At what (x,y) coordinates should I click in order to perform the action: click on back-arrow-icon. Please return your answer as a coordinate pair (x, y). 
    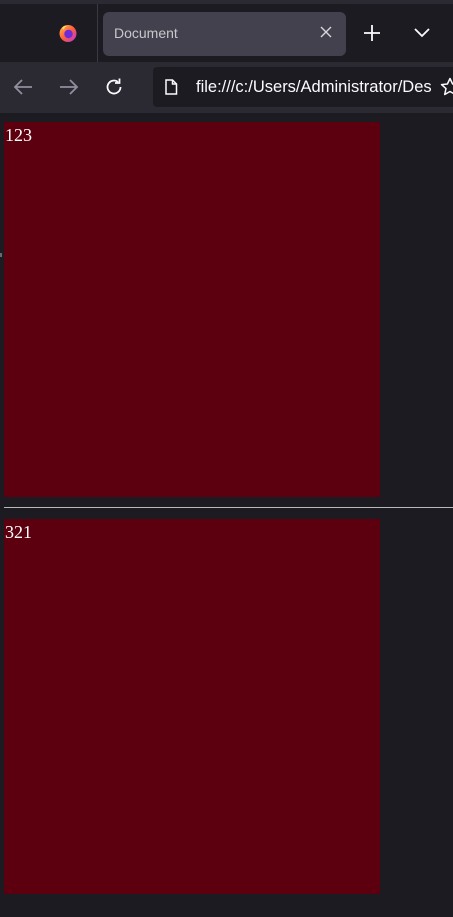
    Looking at the image, I should click on (22, 87).